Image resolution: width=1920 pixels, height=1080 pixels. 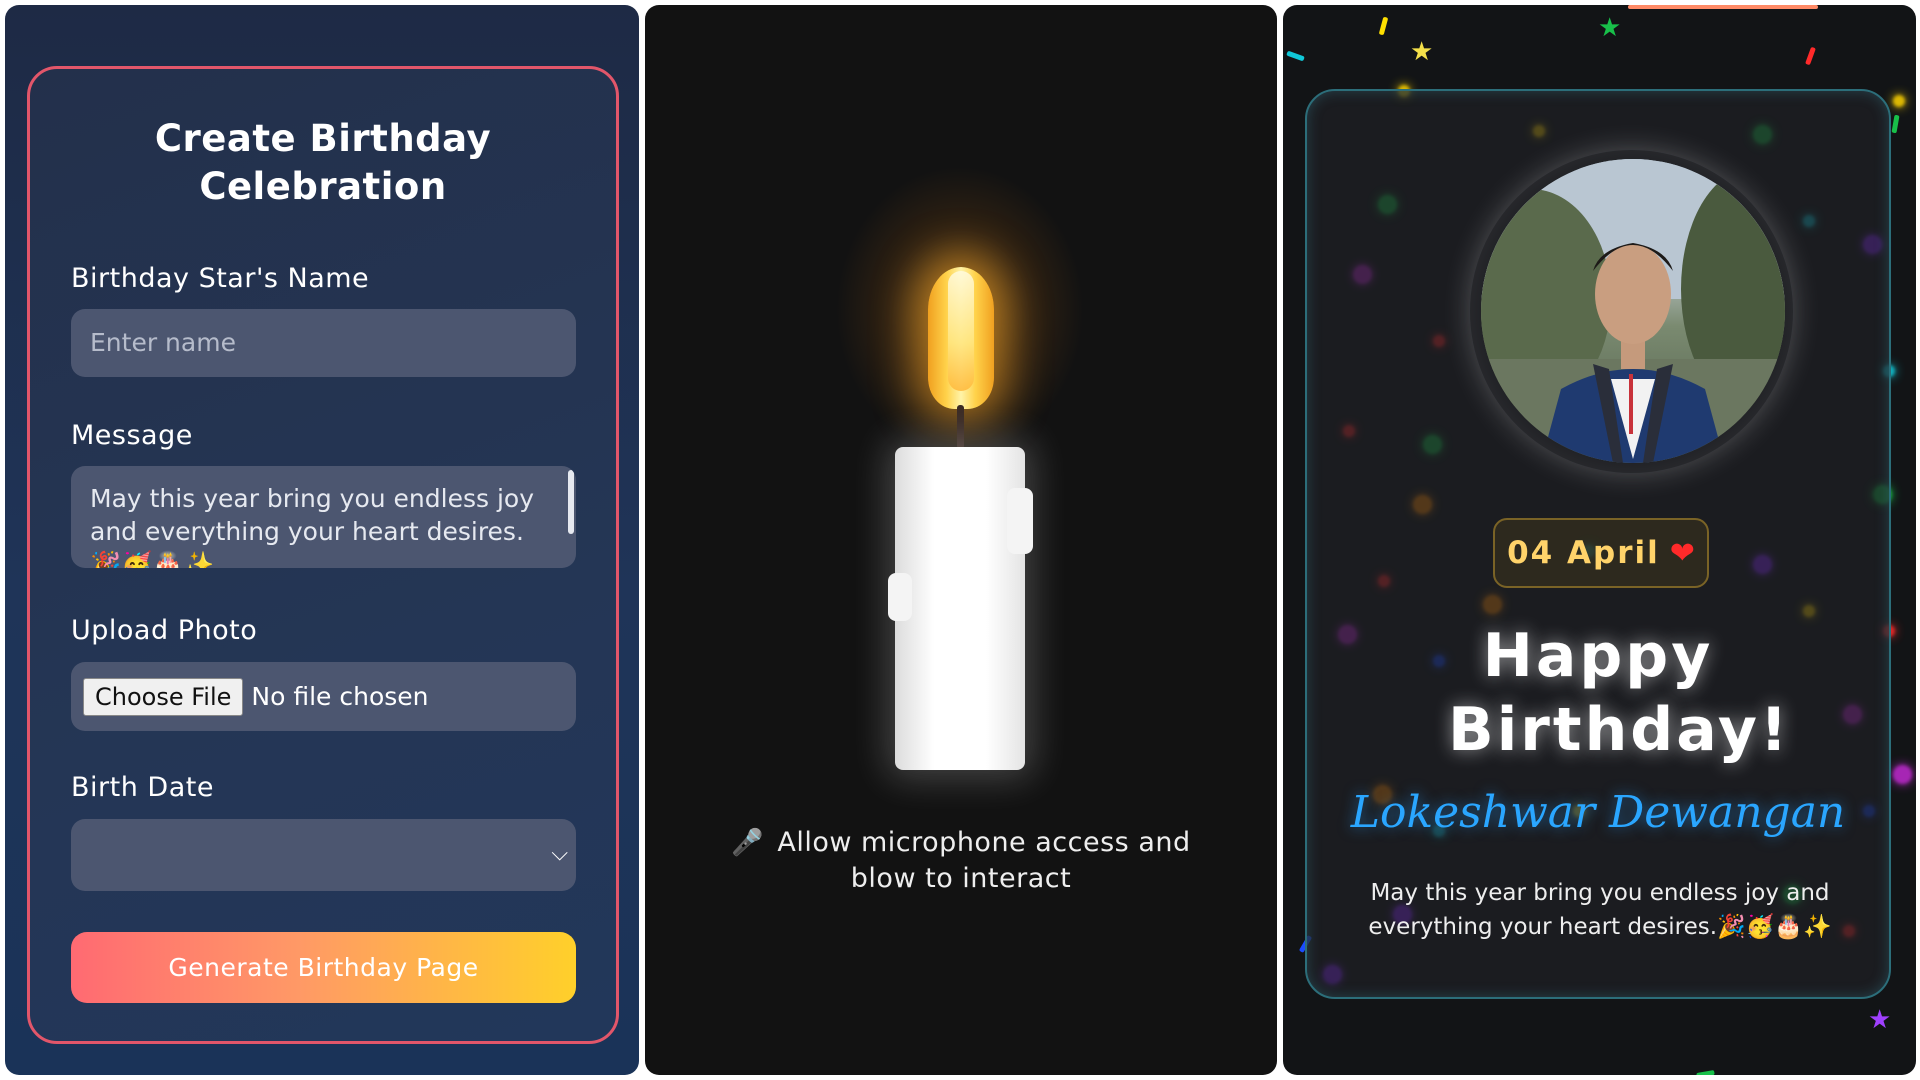 I want to click on name-label: Birthday Star's Name, so click(x=220, y=278).